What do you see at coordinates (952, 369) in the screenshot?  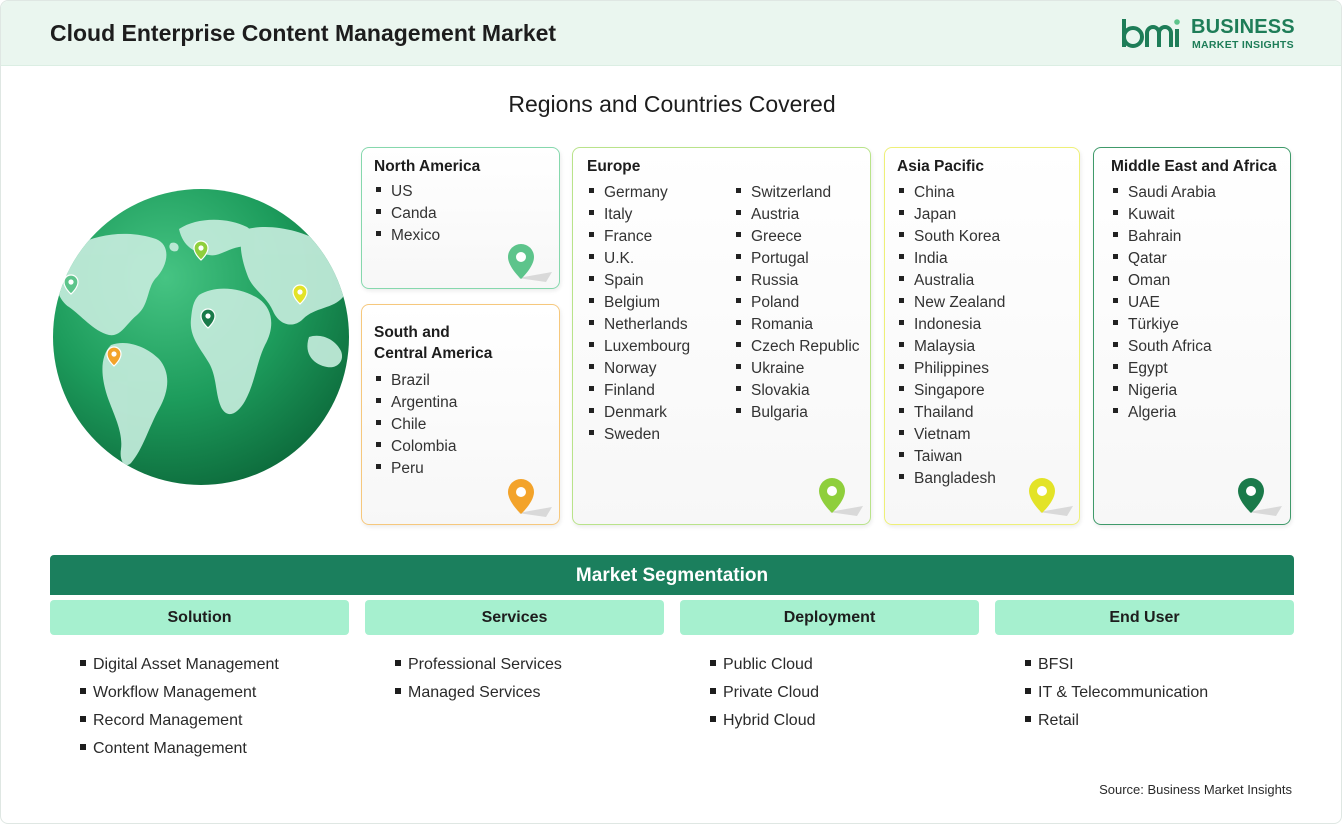 I see `list-item: Philippines` at bounding box center [952, 369].